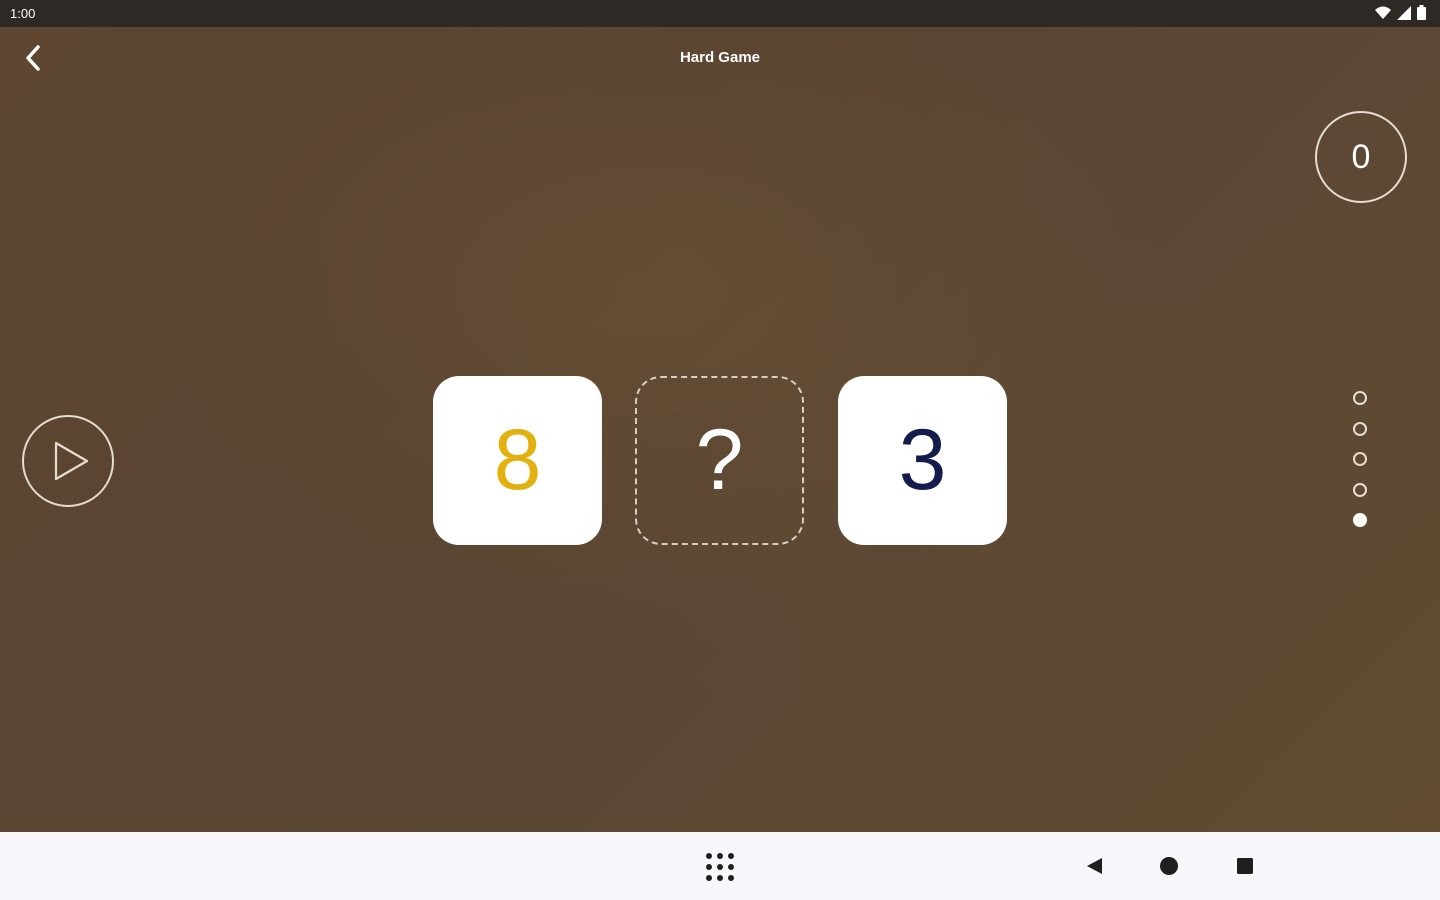 This screenshot has width=1440, height=900. I want to click on answer-slot-text: ?, so click(719, 460).